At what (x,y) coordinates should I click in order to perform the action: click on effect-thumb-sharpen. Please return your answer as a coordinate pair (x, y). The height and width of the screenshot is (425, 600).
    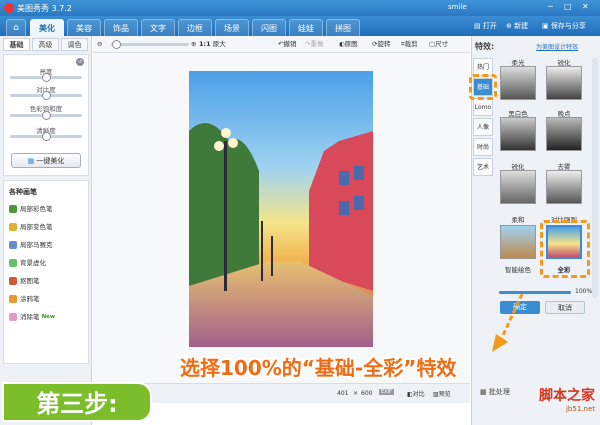
    Looking at the image, I should click on (564, 83).